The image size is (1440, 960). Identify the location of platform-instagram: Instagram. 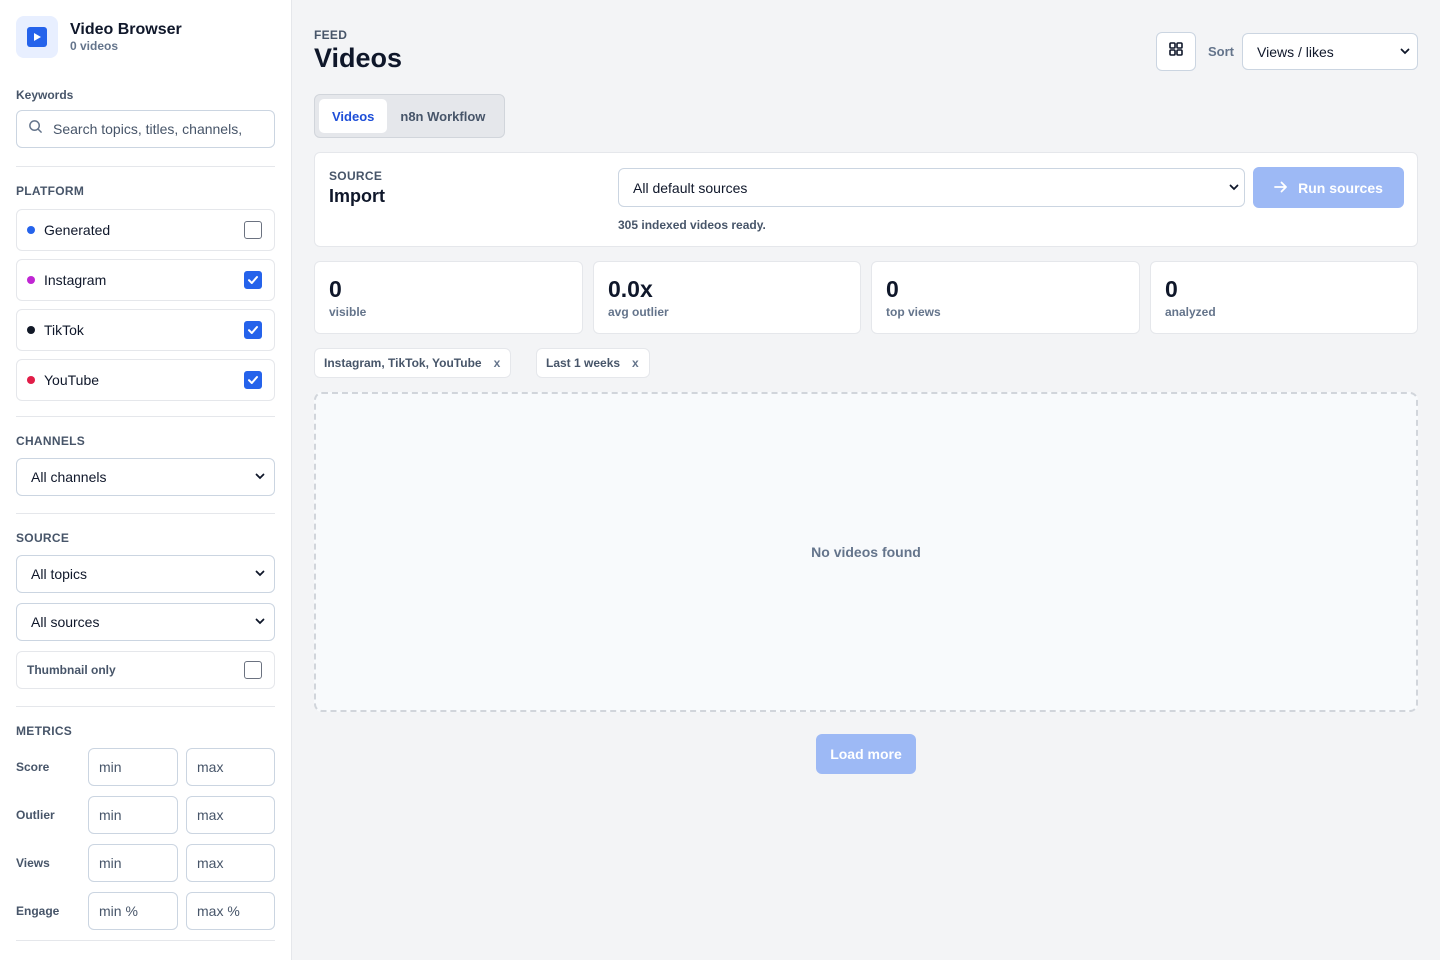
(145, 280).